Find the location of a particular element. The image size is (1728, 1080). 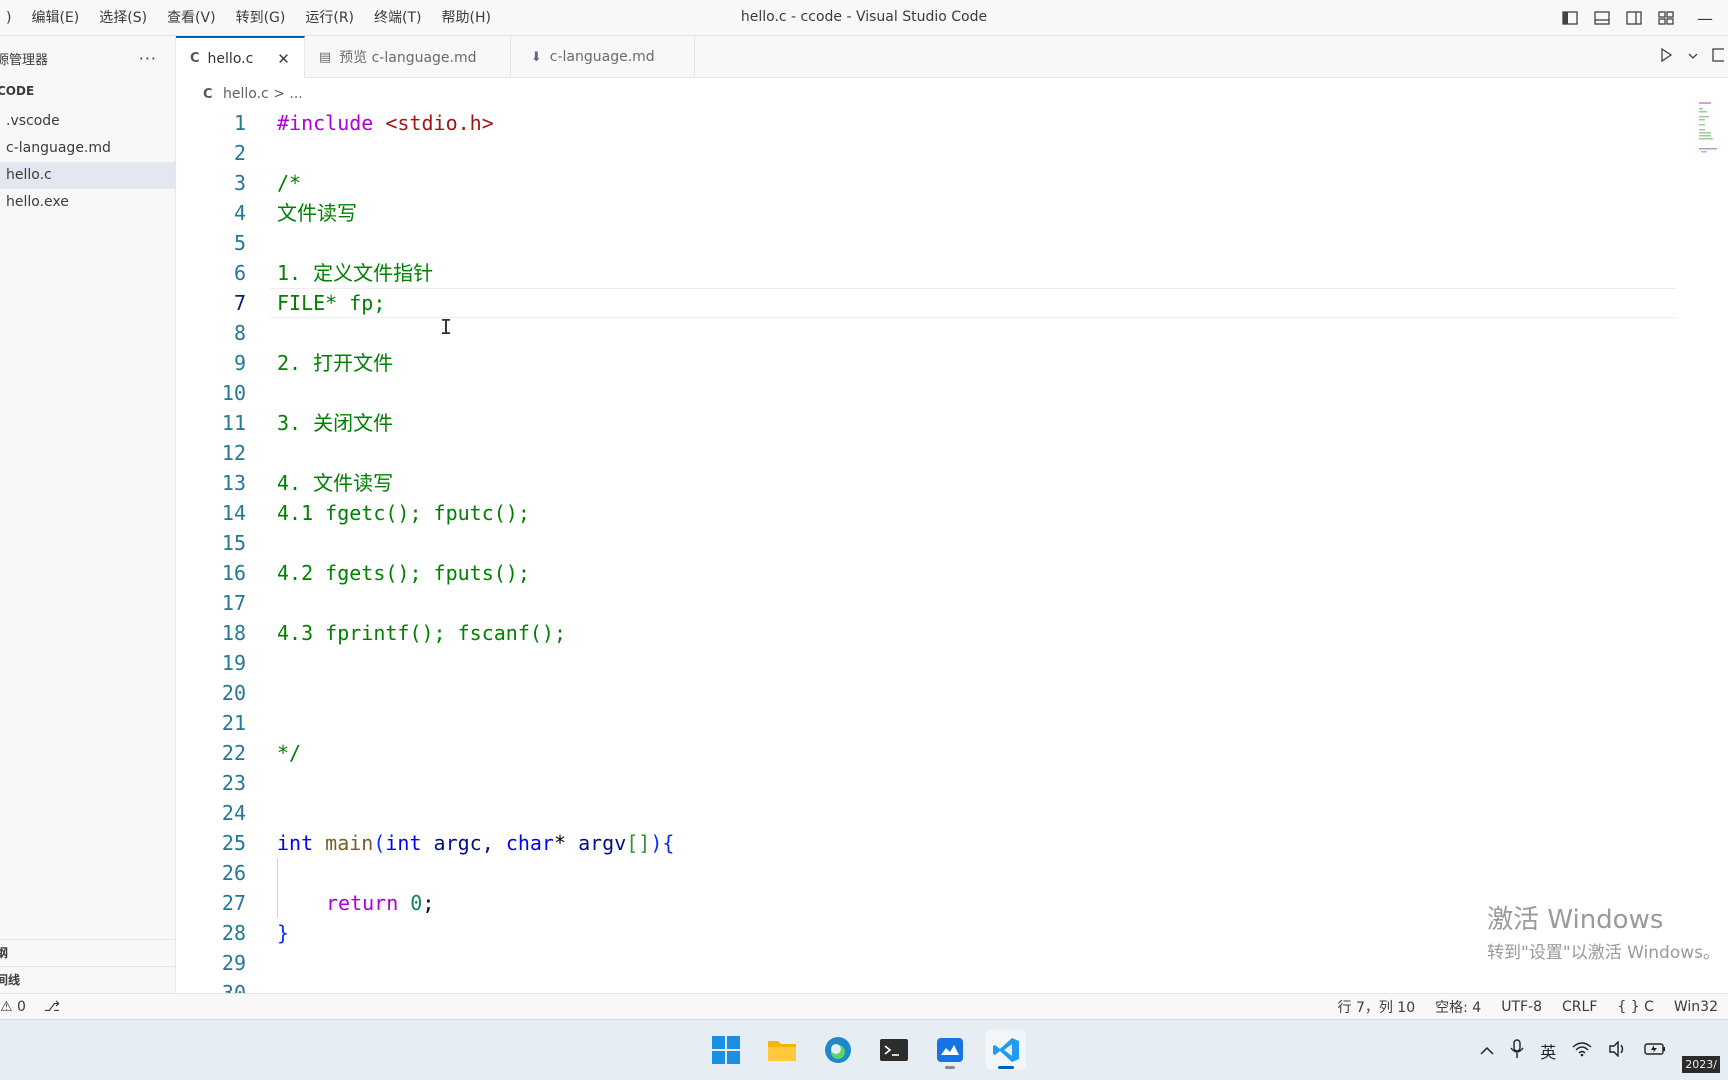

menu-run: 运行(R) is located at coordinates (329, 18).